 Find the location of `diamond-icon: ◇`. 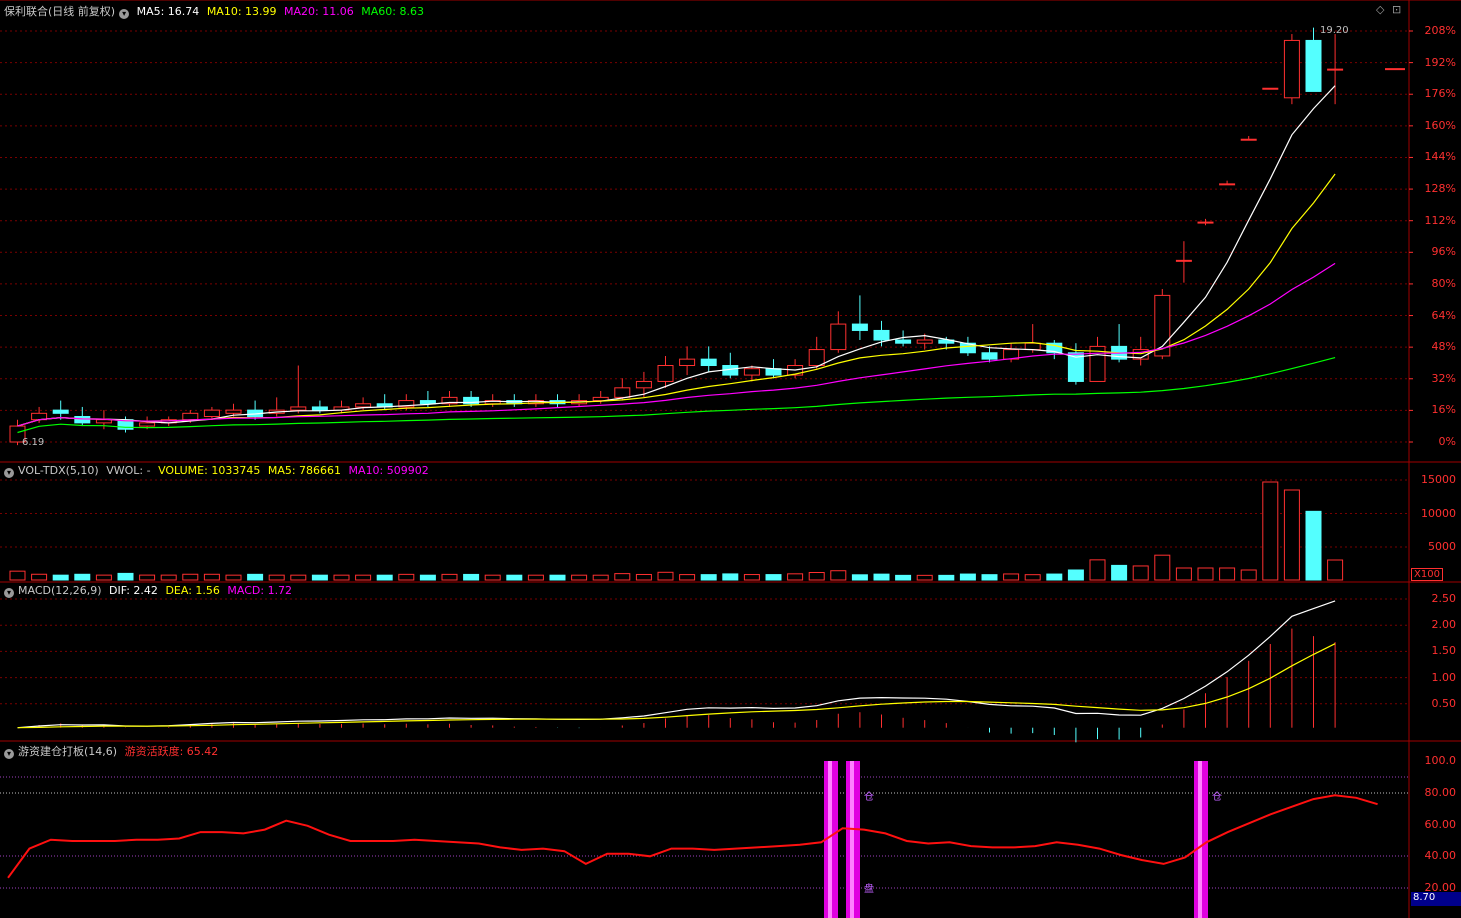

diamond-icon: ◇ is located at coordinates (1380, 9).